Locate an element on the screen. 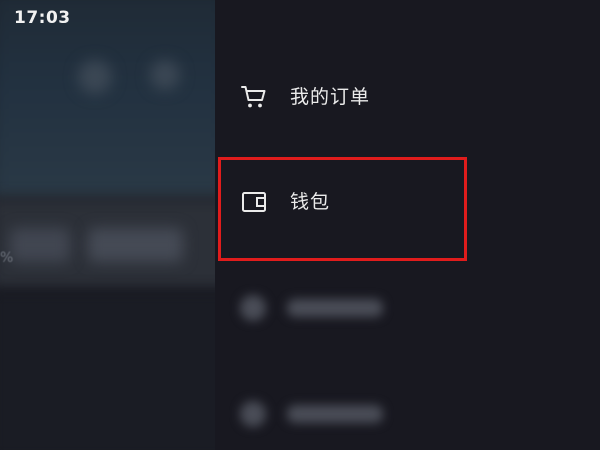 The image size is (600, 450). cart-icon is located at coordinates (253, 97).